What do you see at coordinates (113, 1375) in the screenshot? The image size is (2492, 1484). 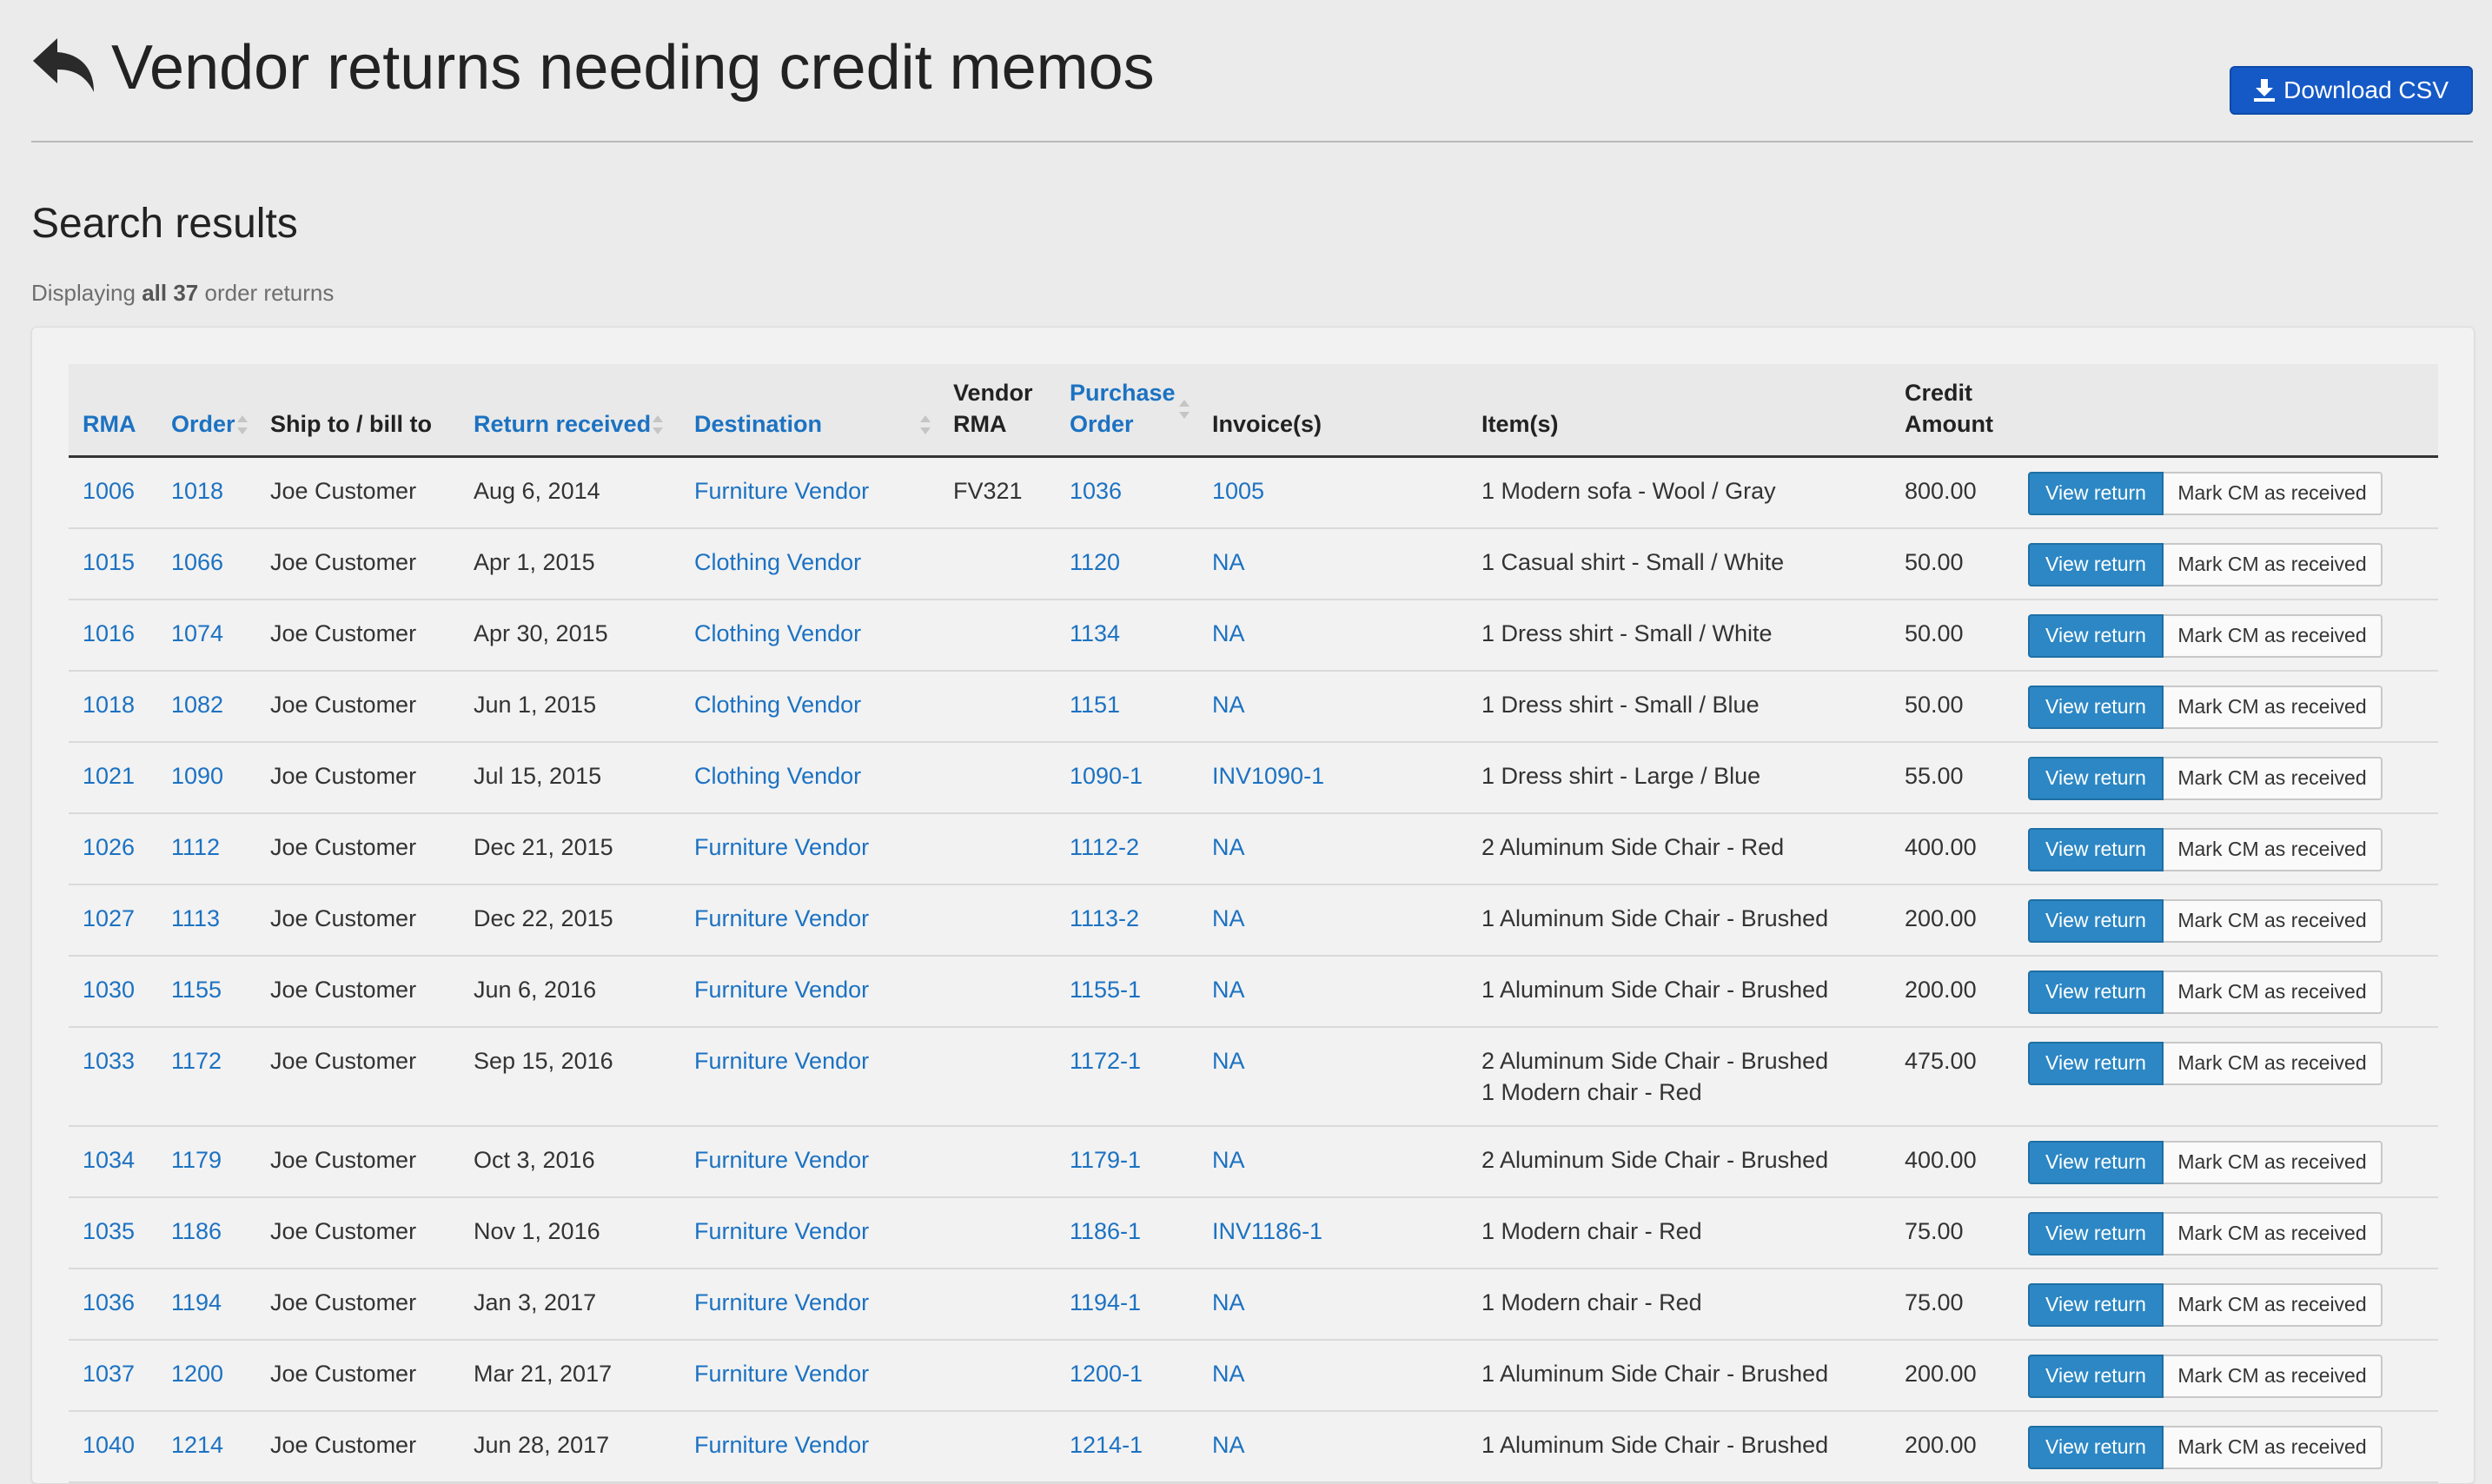 I see `rma-link: 1037` at bounding box center [113, 1375].